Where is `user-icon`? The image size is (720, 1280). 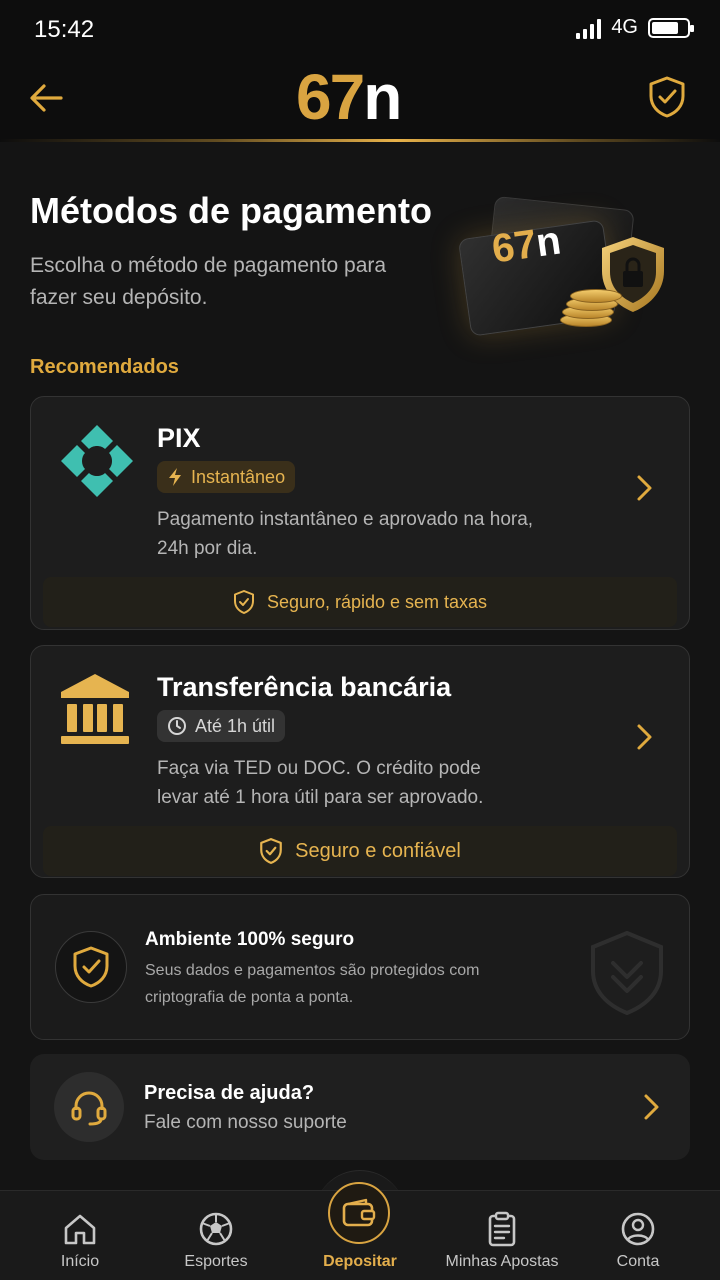
user-icon is located at coordinates (638, 1229).